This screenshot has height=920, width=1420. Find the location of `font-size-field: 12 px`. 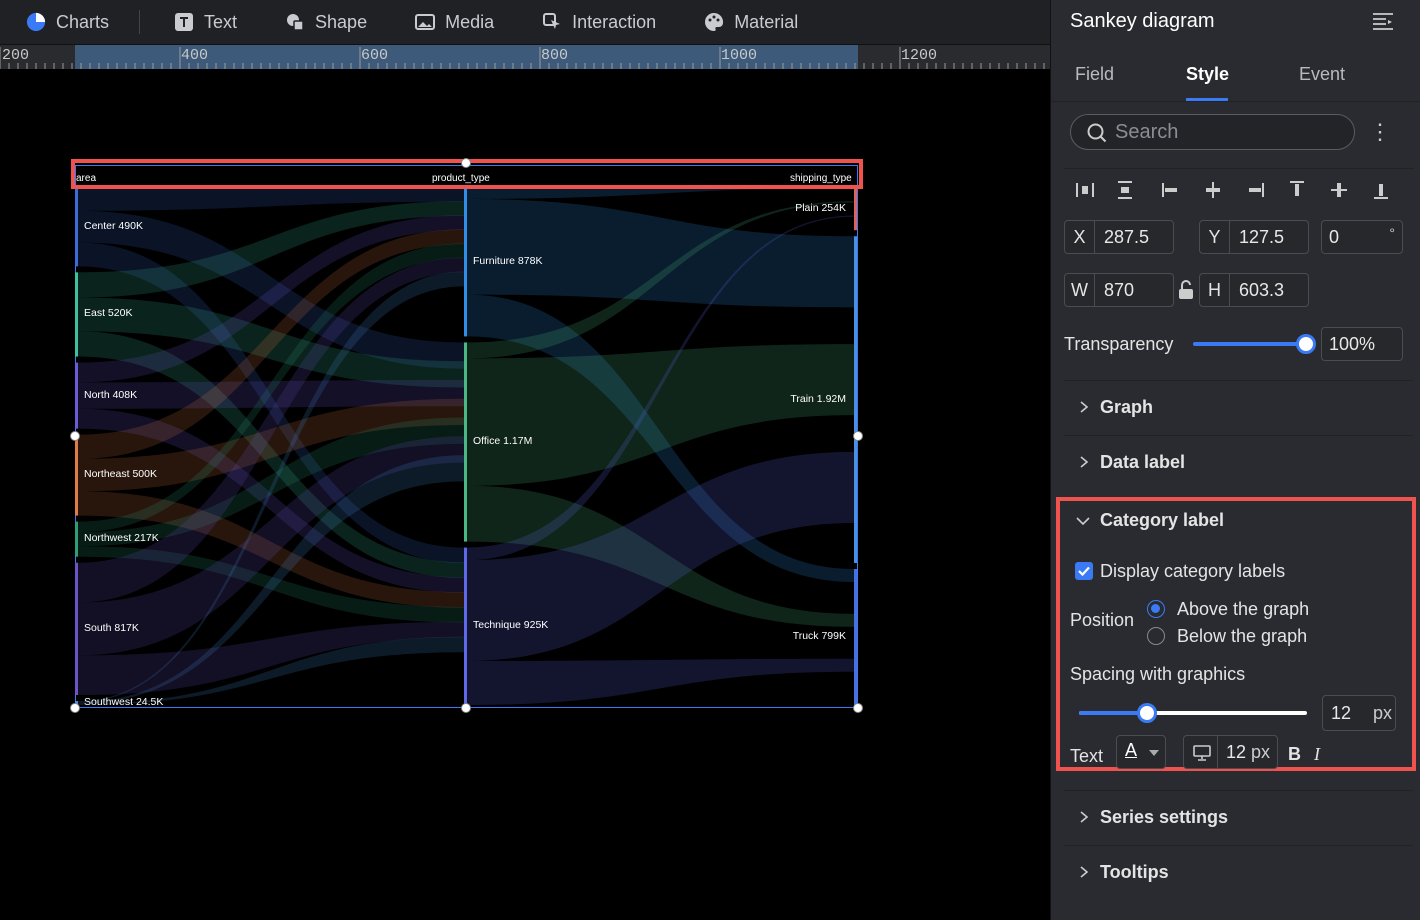

font-size-field: 12 px is located at coordinates (1230, 752).